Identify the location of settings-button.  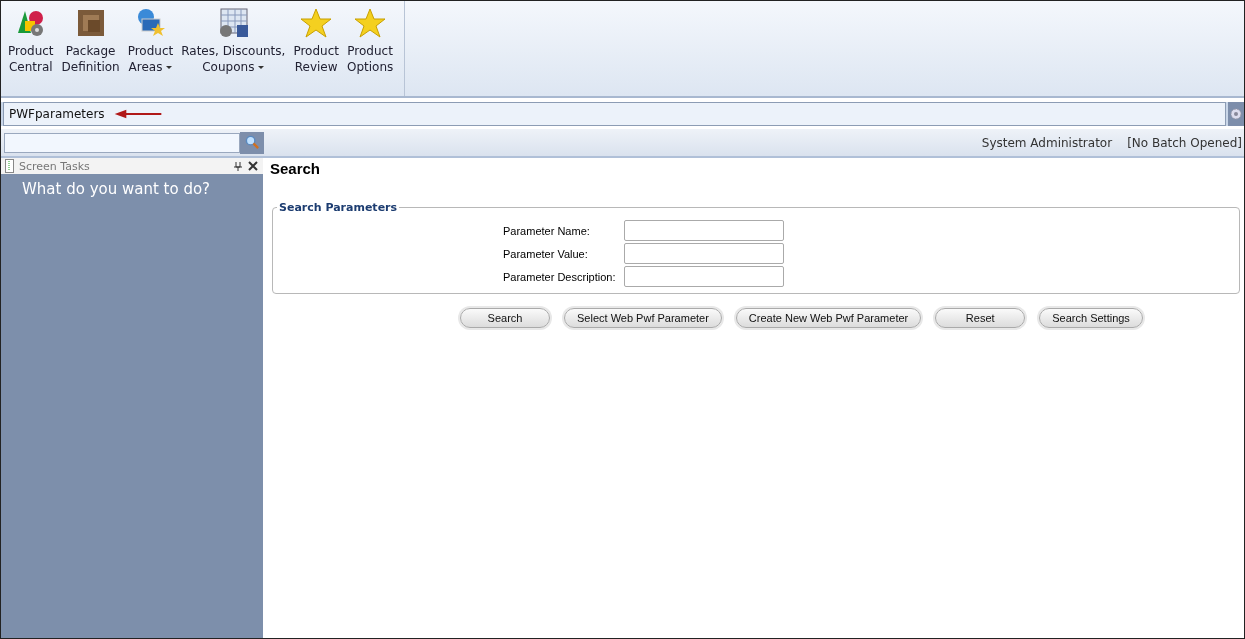
(1236, 114).